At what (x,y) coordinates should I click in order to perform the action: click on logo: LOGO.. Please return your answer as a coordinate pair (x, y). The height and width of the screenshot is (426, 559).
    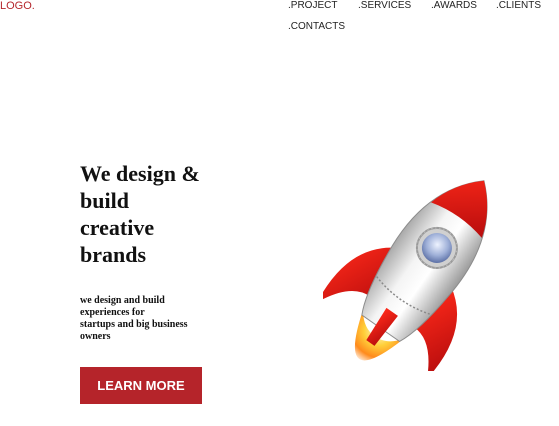
    Looking at the image, I should click on (17, 6).